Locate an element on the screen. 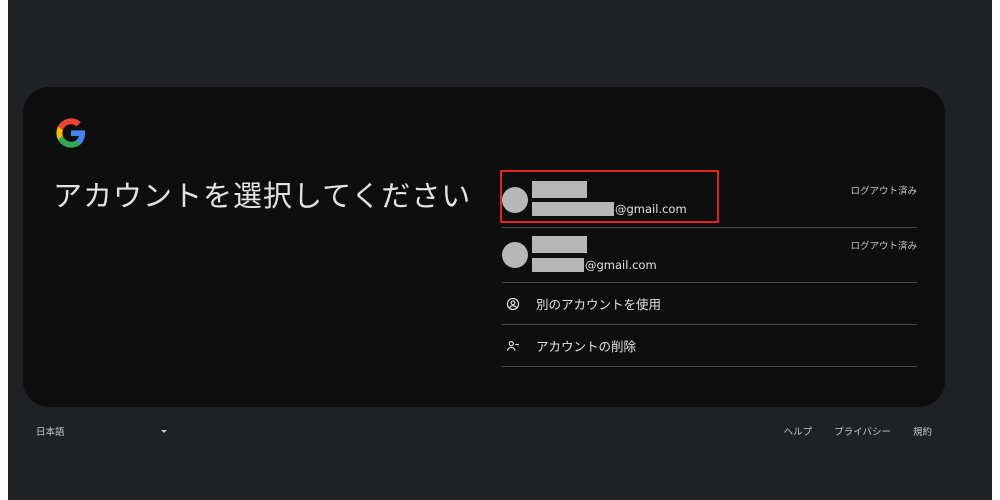  footer-links: ヘルプ プライバシー 規約 is located at coordinates (847, 431).